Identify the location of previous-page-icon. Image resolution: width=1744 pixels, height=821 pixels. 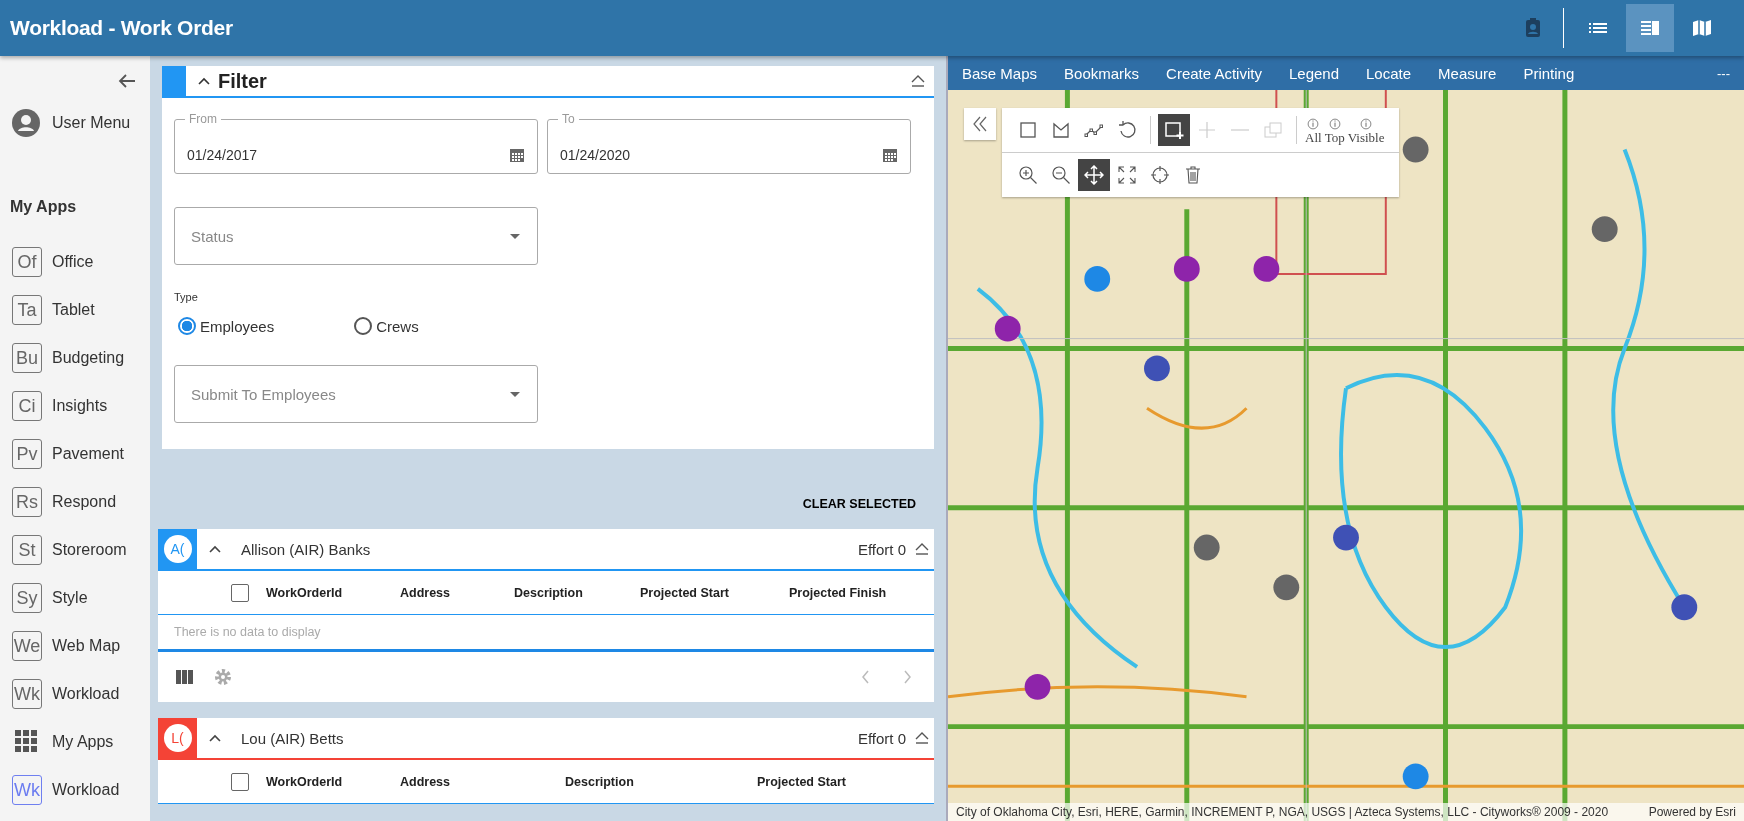
(865, 677).